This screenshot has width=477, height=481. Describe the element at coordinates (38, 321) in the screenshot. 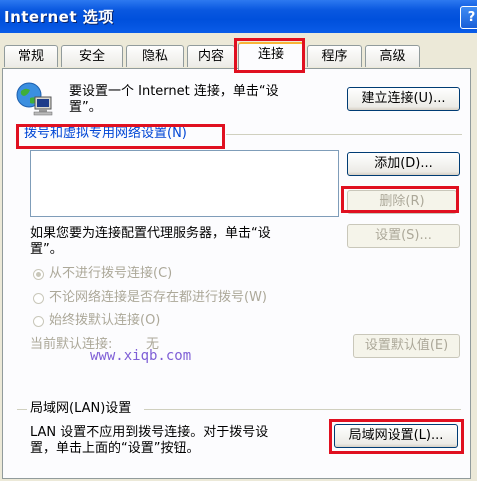

I see `radio-always-dial-default` at that location.